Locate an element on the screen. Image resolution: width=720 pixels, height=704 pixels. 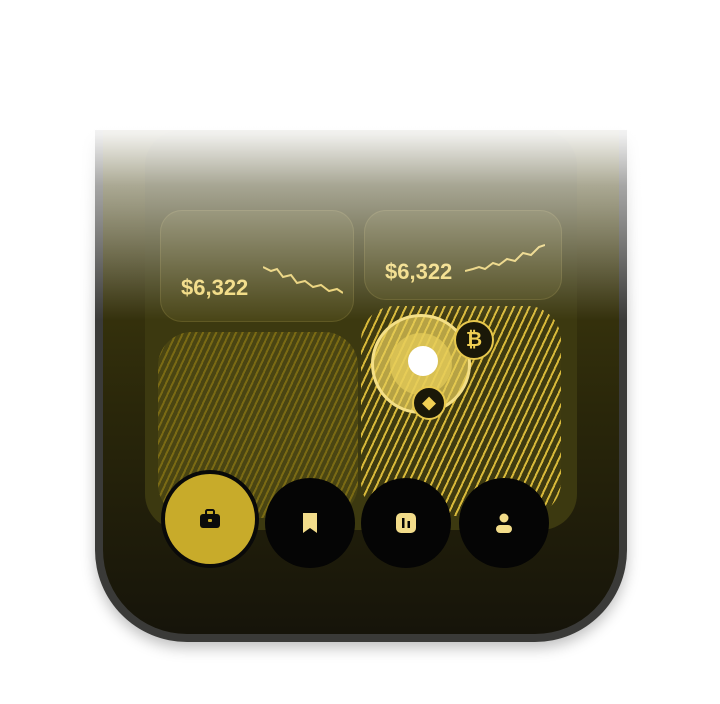
bookmark-icon is located at coordinates (310, 523).